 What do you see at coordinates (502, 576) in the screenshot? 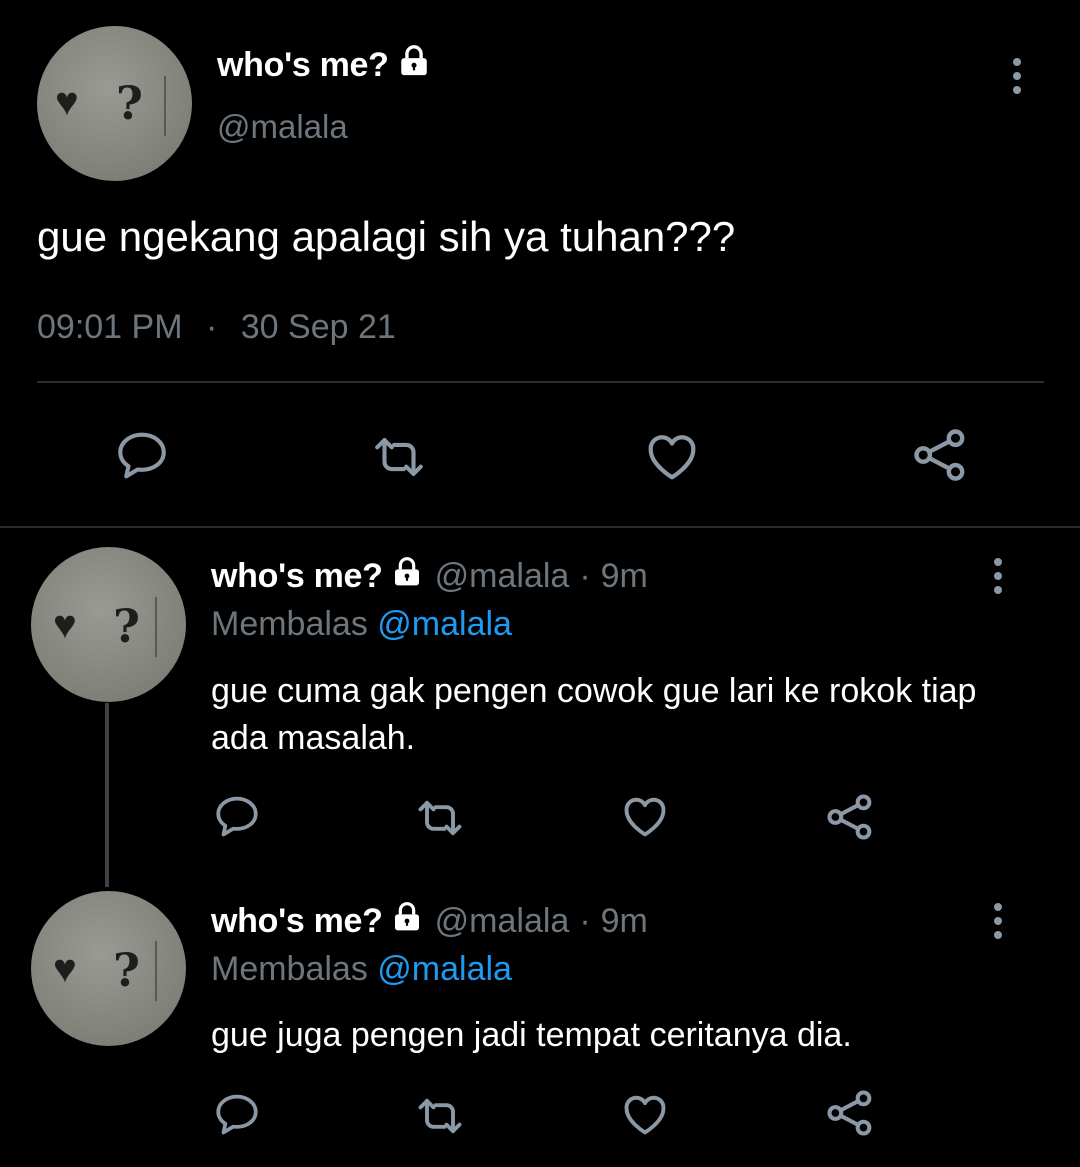
I see `reply-1-handle: @malala` at bounding box center [502, 576].